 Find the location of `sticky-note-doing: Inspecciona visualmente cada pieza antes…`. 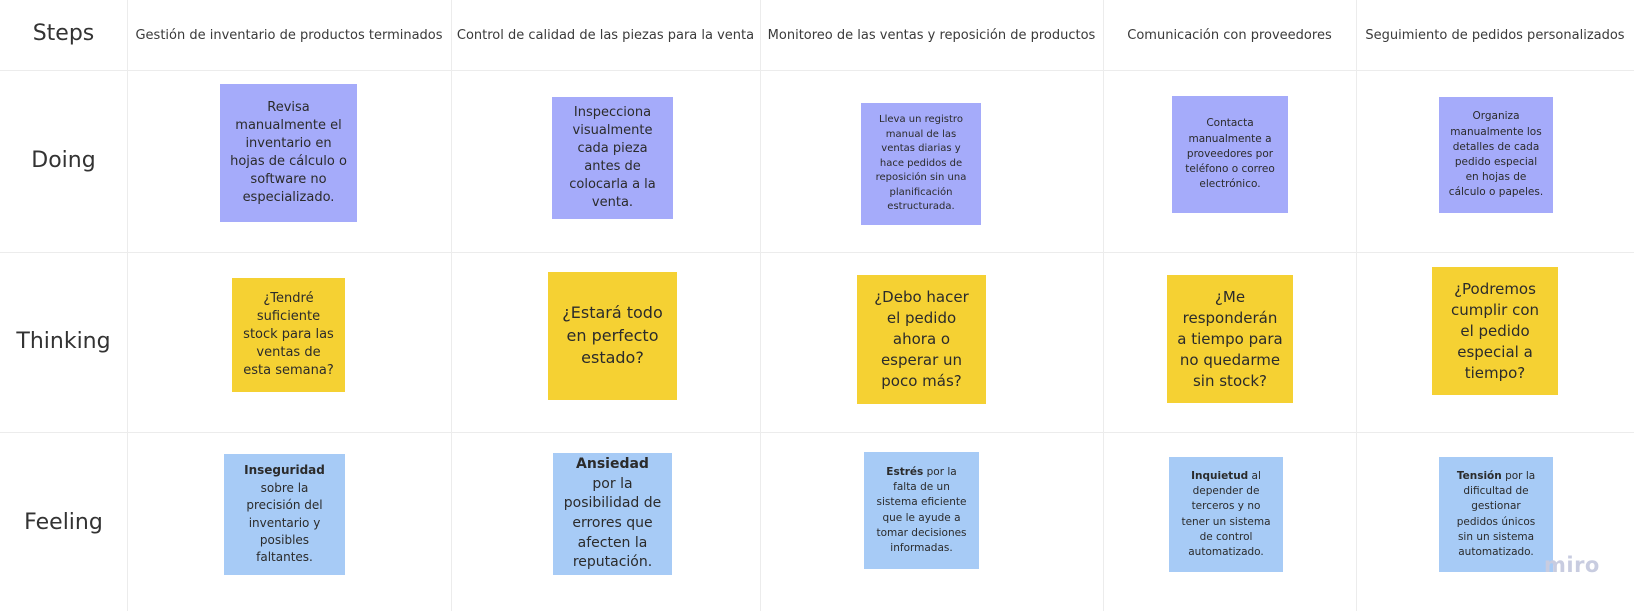

sticky-note-doing: Inspecciona visualmente cada pieza antes… is located at coordinates (614, 162).